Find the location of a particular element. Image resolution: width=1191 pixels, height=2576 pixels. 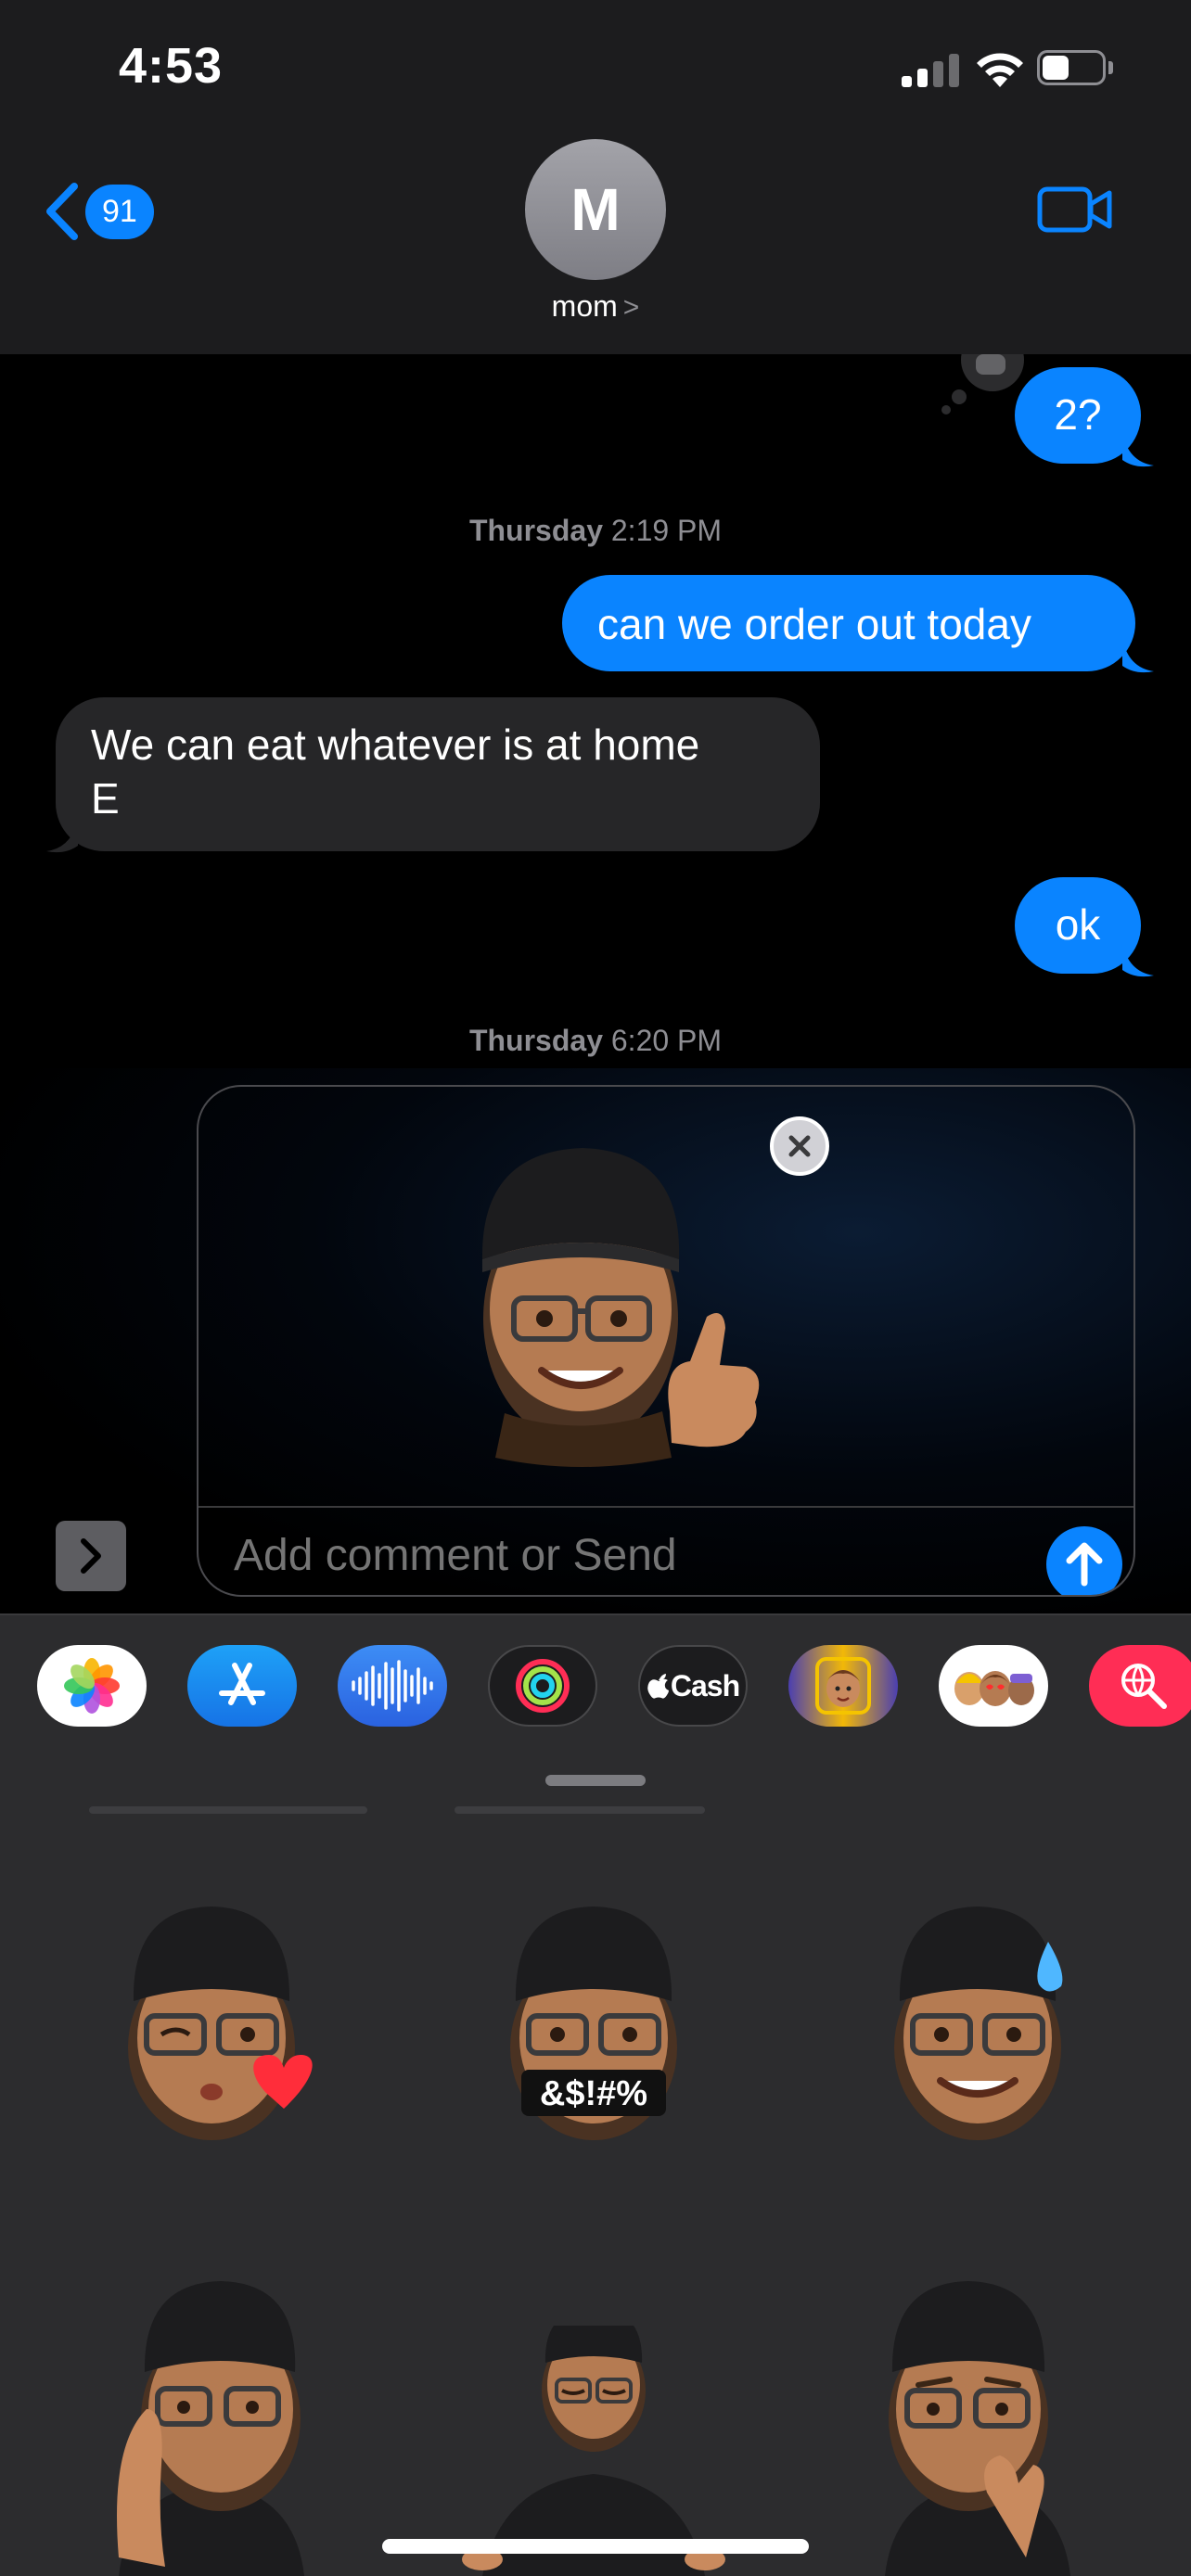

photos-app-button is located at coordinates (92, 1686).